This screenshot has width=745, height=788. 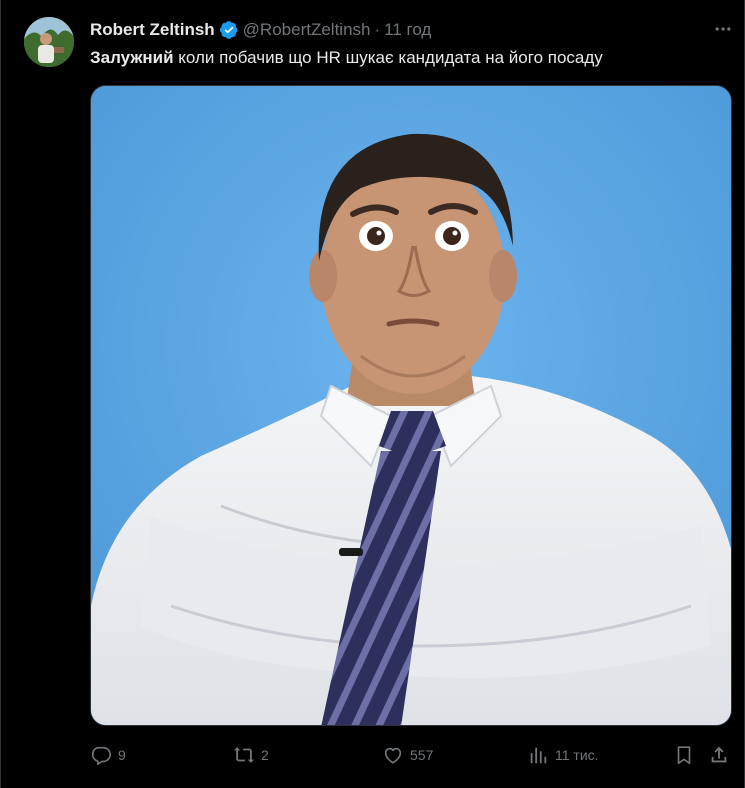 I want to click on tweet-action-bar: 9 2 557 11 тис., so click(x=412, y=756).